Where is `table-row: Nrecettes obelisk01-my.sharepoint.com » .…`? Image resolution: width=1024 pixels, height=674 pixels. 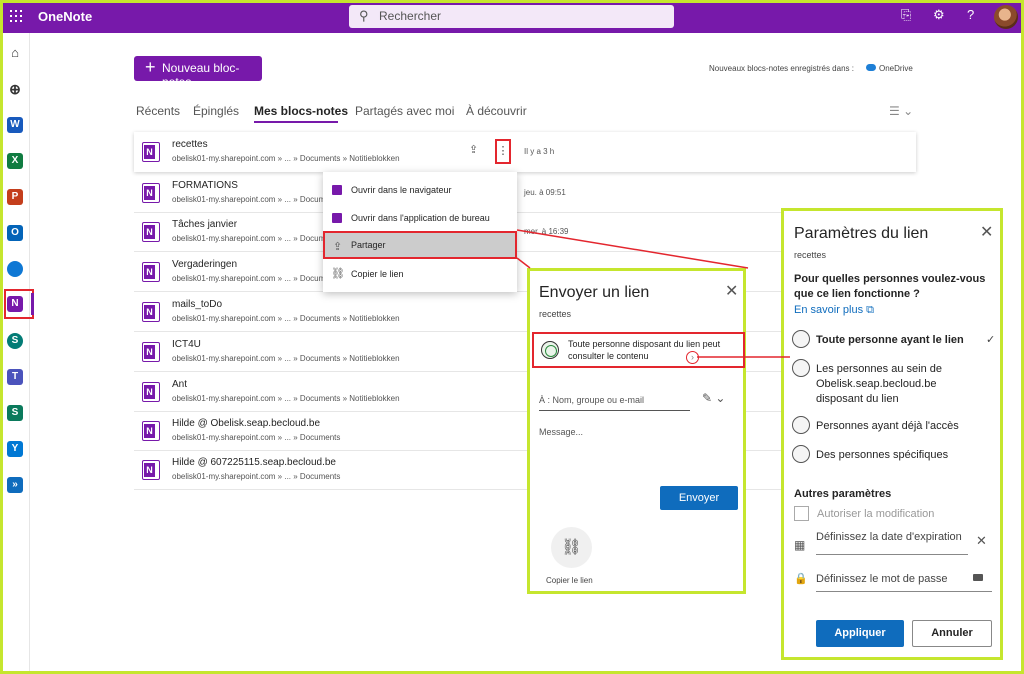
table-row: Nrecettes obelisk01-my.sharepoint.com » .… is located at coordinates (525, 152).